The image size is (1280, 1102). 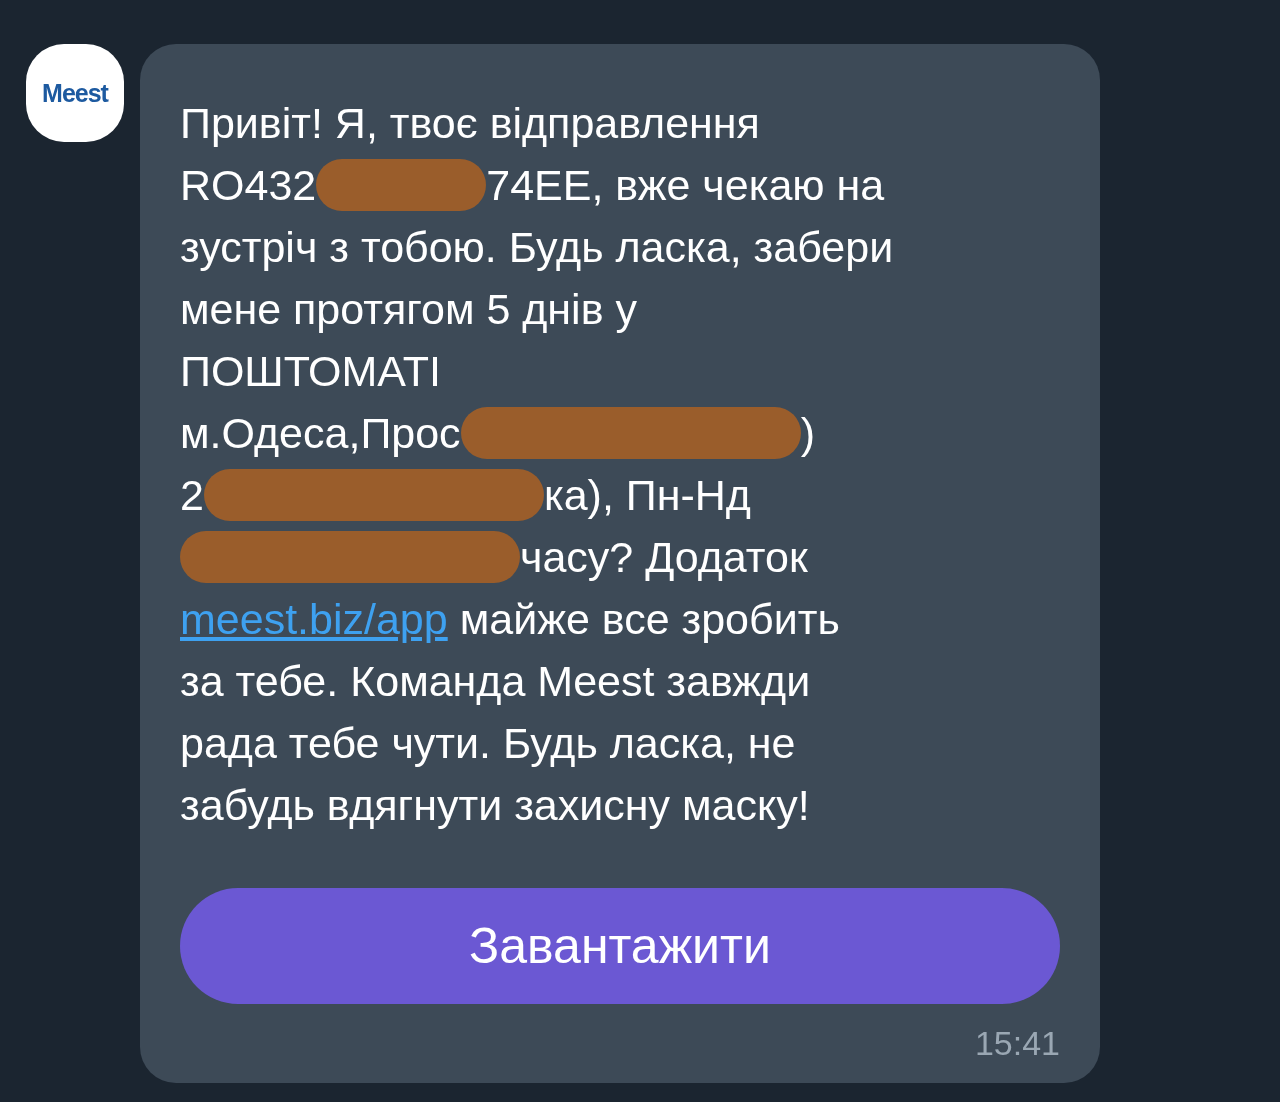 I want to click on message-text: рада тебе чути. Будь ласка, не, so click(x=488, y=743).